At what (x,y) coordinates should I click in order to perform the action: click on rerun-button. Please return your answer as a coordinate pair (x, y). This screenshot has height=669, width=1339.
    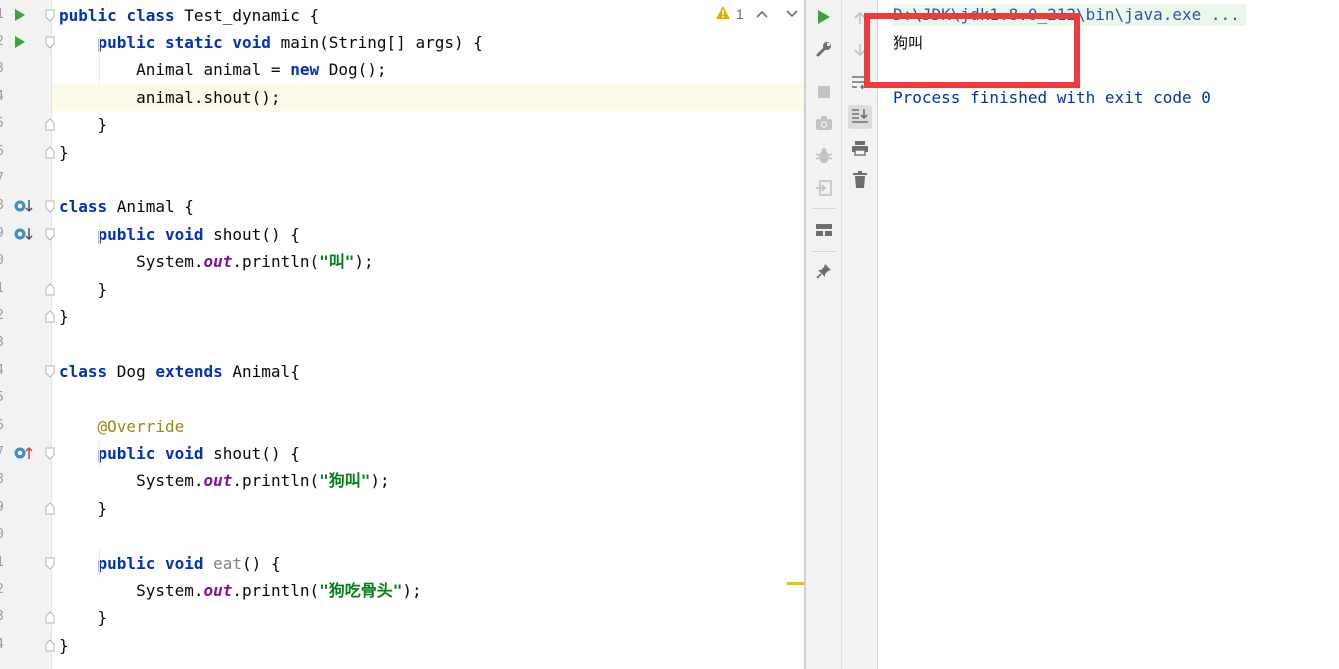
    Looking at the image, I should click on (824, 19).